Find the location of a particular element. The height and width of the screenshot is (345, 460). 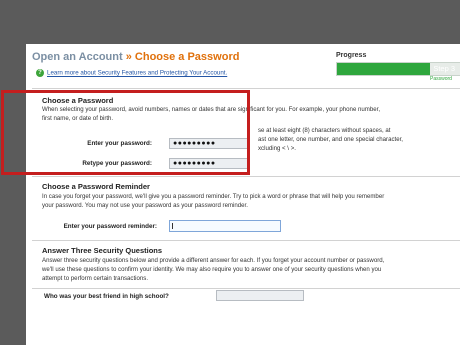

watermark-wiki: wiki is located at coordinates (411, 331).